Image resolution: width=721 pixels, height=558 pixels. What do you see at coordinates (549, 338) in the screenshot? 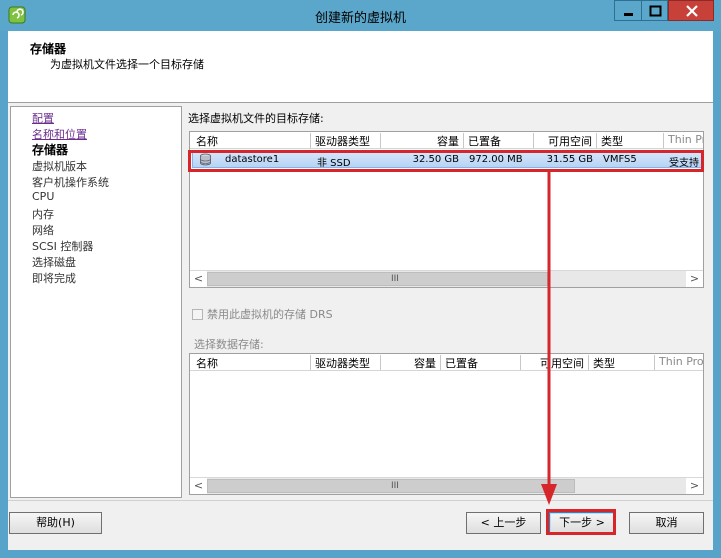
I see `annotation-arrow` at bounding box center [549, 338].